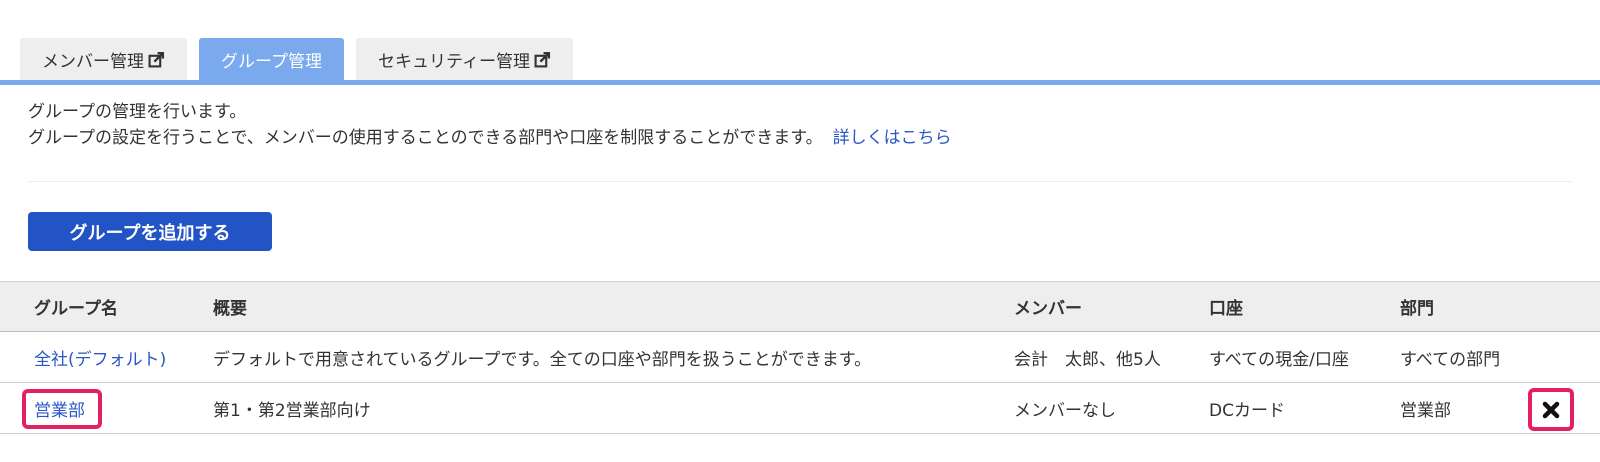  I want to click on group-account: DCカード, so click(1247, 410).